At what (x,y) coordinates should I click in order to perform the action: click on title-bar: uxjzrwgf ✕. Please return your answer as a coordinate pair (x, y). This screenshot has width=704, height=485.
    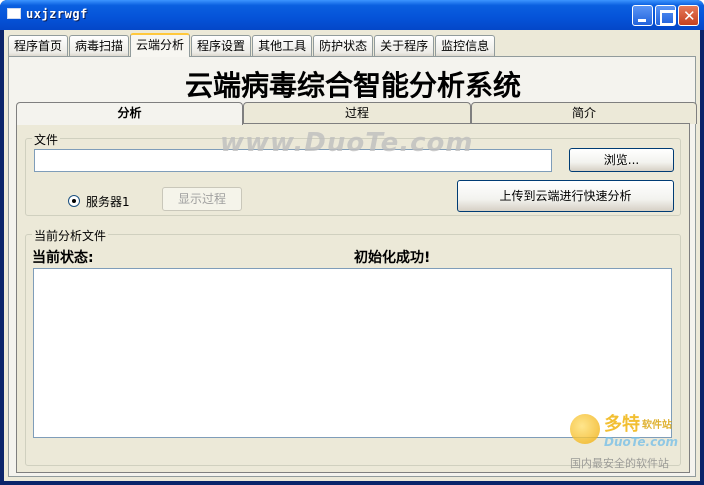
    Looking at the image, I should click on (352, 15).